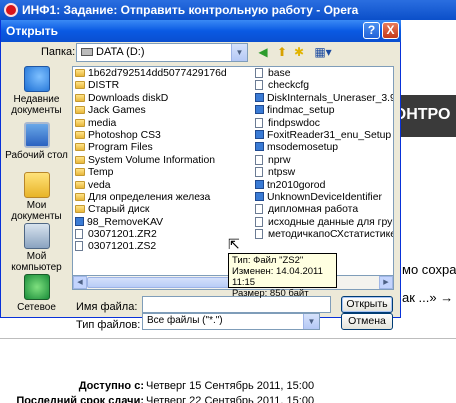  What do you see at coordinates (427, 297) in the screenshot?
I see `page-text-line-2: ак ...» →` at bounding box center [427, 297].